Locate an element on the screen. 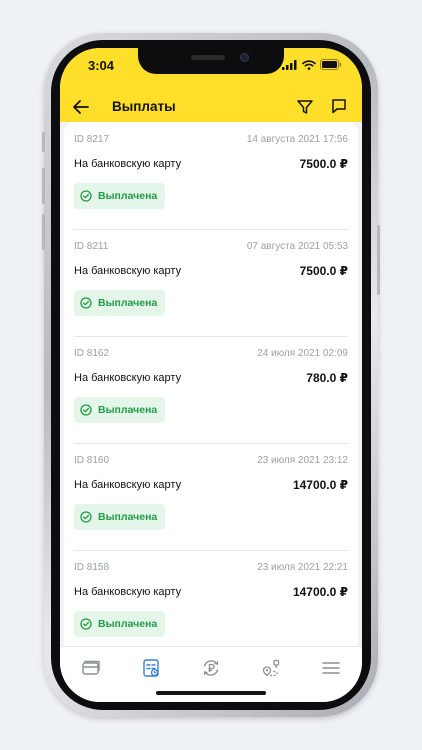 The width and height of the screenshot is (422, 750). payout-date: 24 июля 2021 02:09 is located at coordinates (302, 353).